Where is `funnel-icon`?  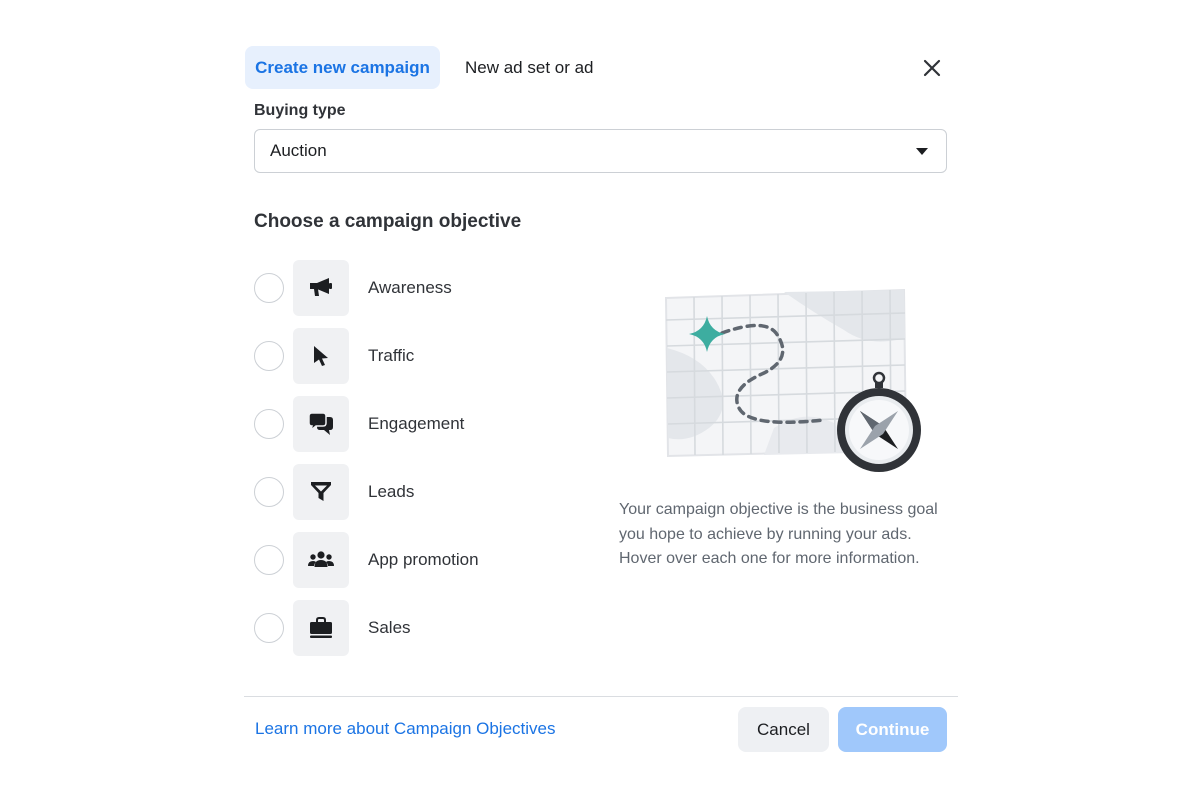
funnel-icon is located at coordinates (321, 491).